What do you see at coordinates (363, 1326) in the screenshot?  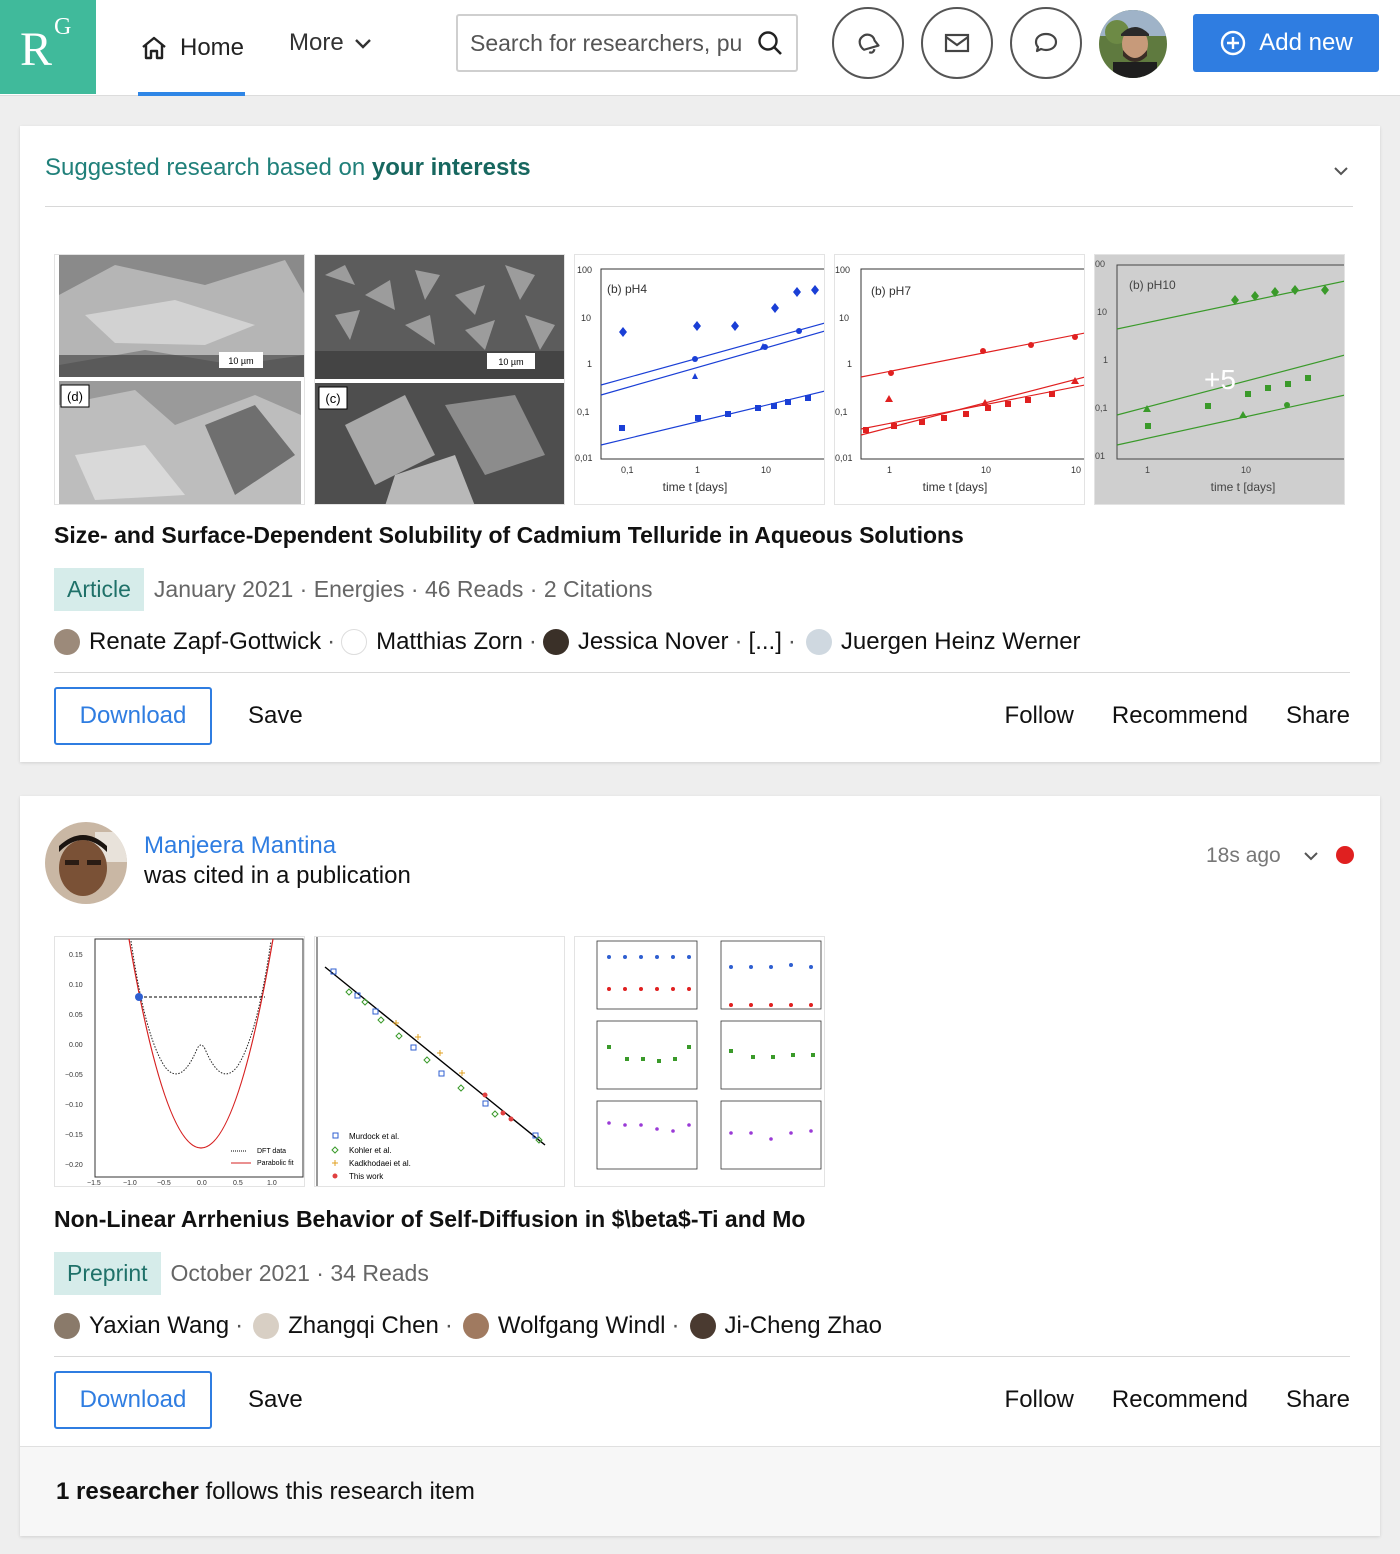 I see `author-name: Zhangqi Chen` at bounding box center [363, 1326].